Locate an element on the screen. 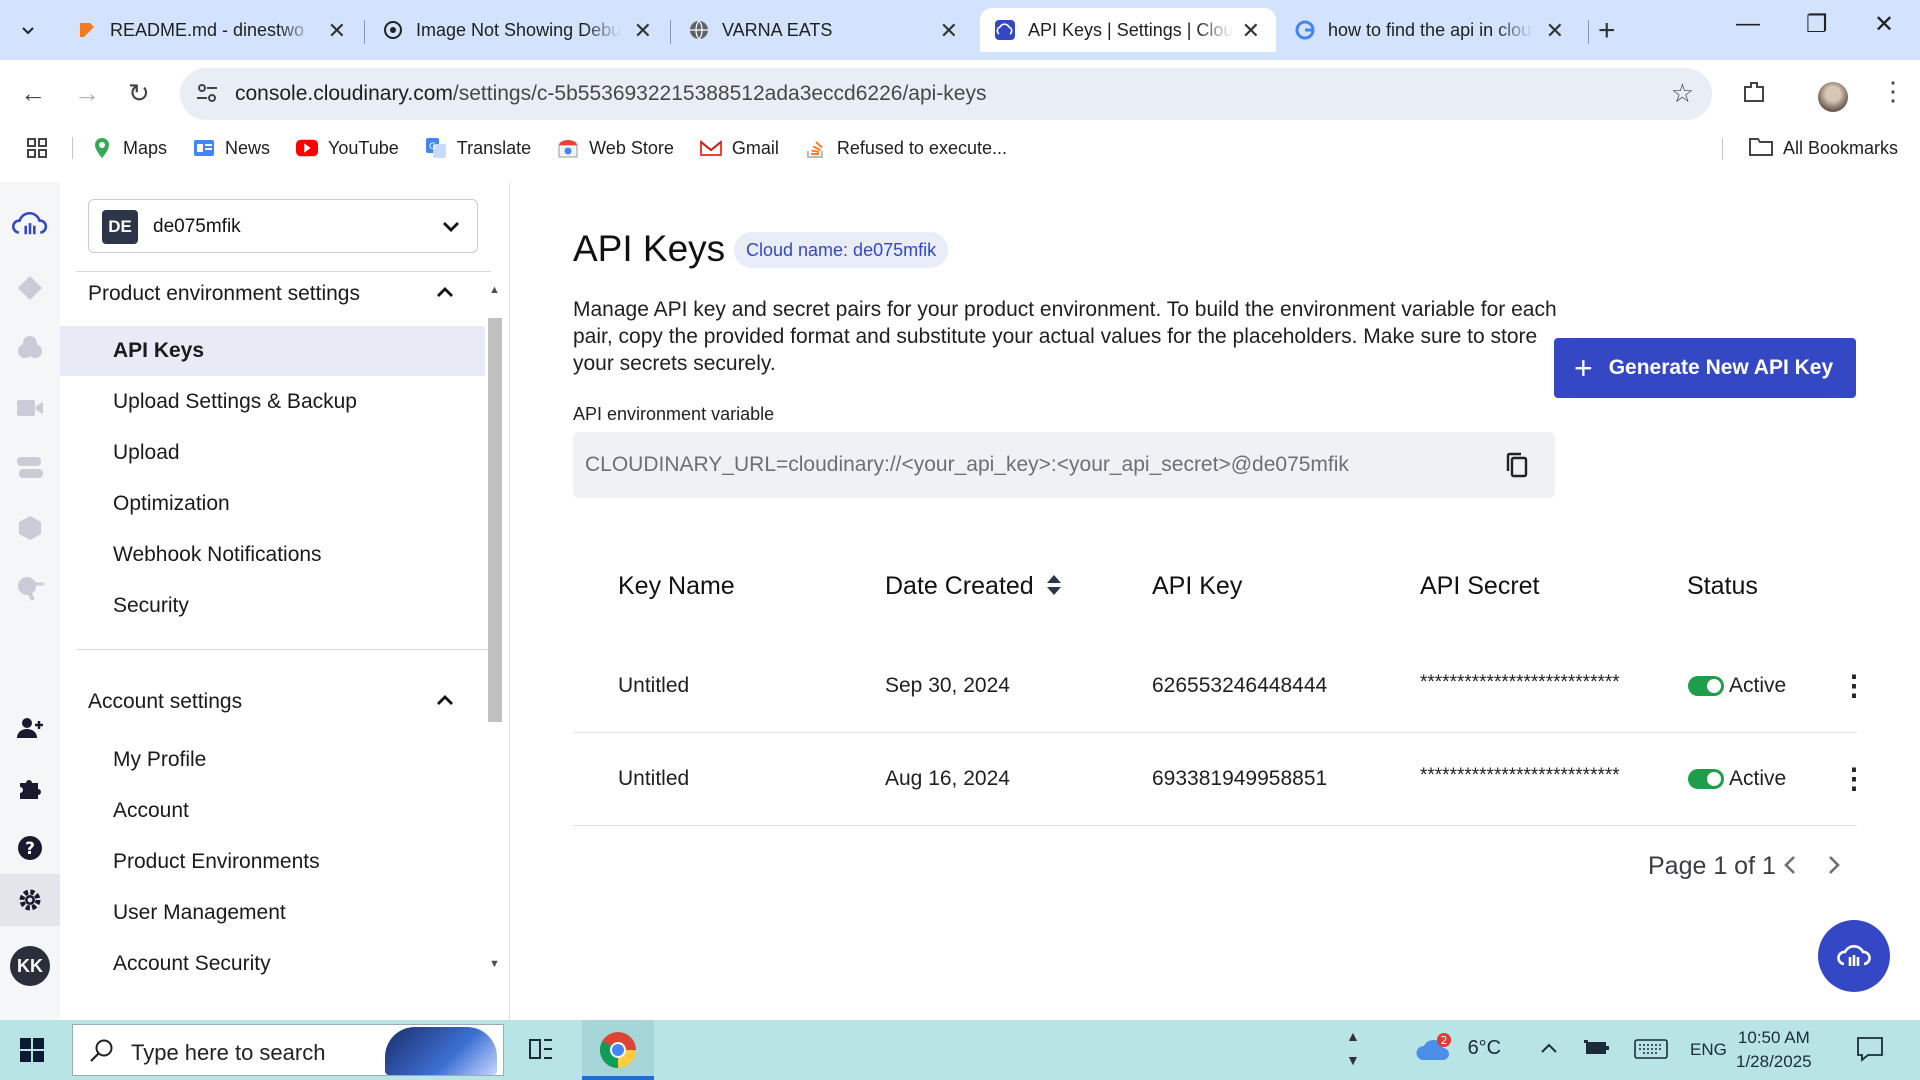  bookmark-youtube: YouTube is located at coordinates (347, 148).